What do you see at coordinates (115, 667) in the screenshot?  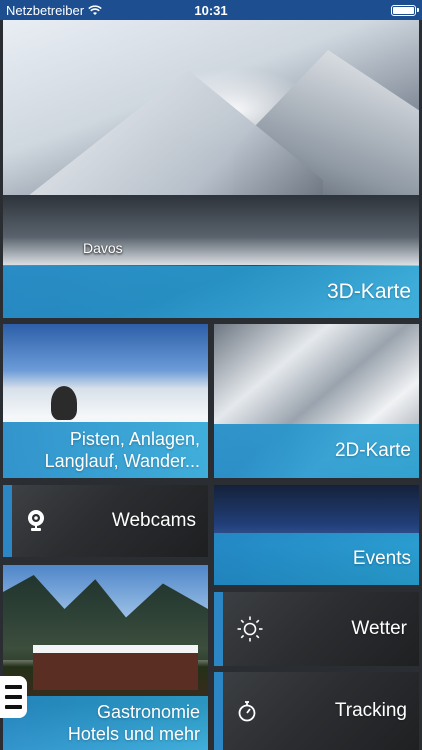 I see `chalet-image` at bounding box center [115, 667].